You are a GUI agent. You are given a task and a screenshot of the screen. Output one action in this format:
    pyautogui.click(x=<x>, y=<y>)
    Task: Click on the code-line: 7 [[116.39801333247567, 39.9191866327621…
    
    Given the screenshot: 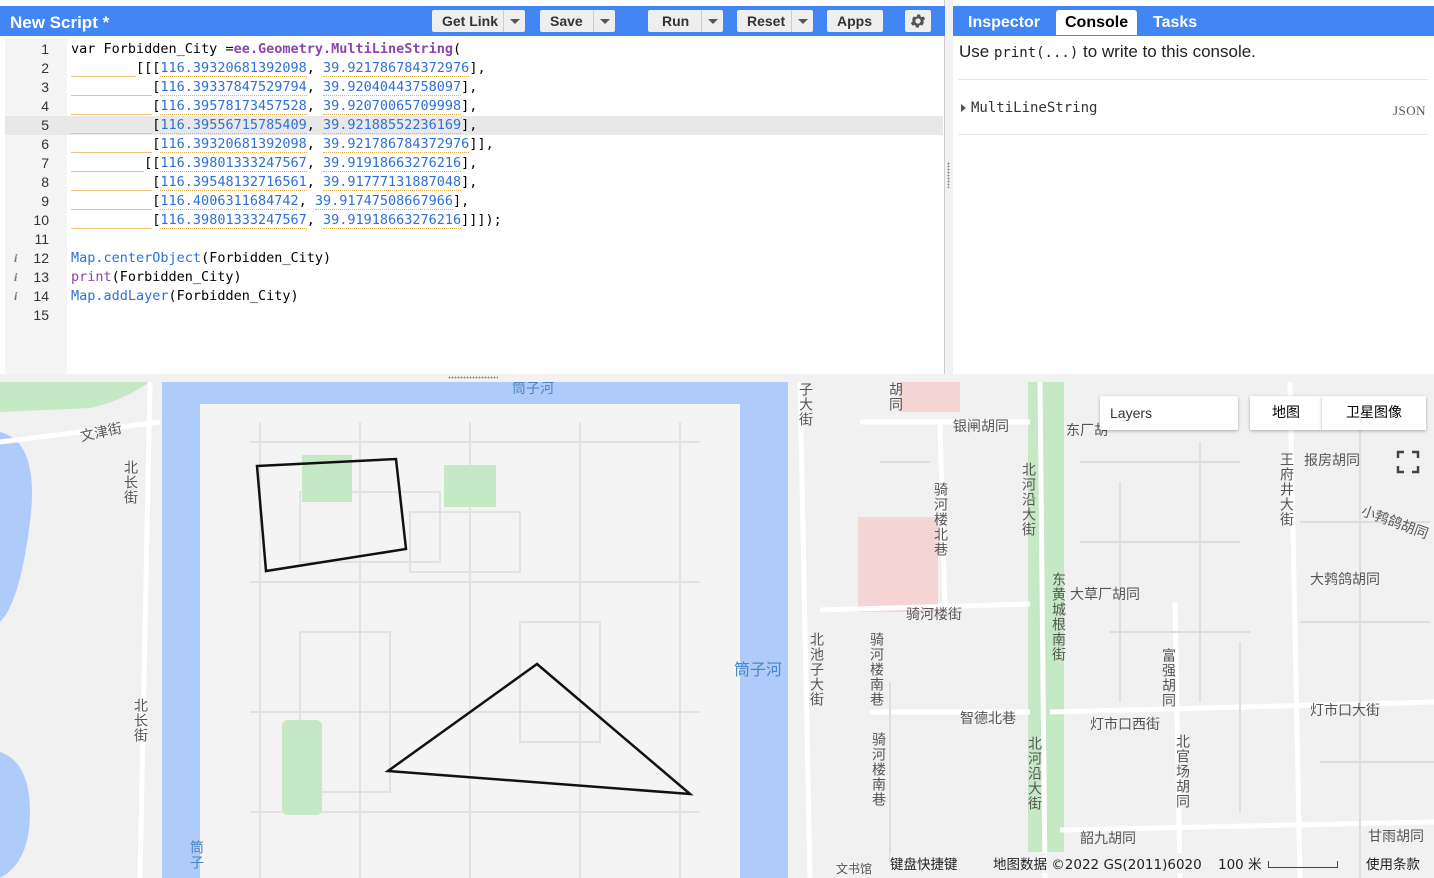 What is the action you would take?
    pyautogui.click(x=474, y=163)
    